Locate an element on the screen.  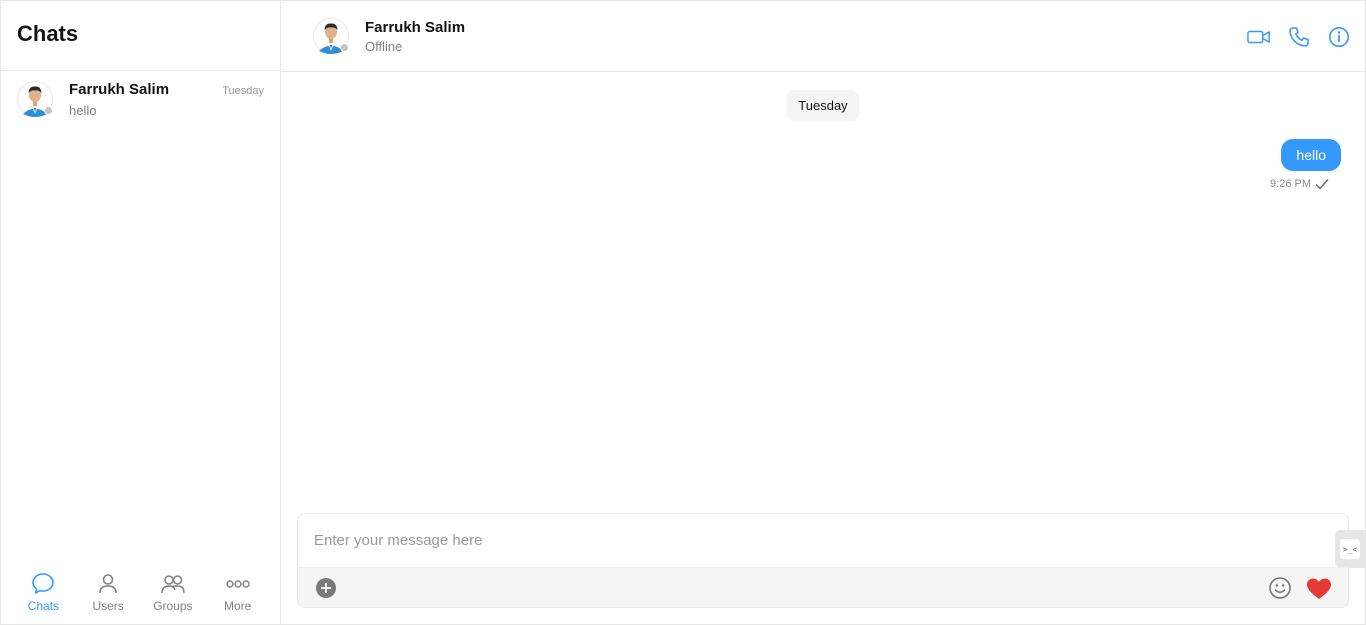
chat-list-item: Farrukh Salim hello Tuesday is located at coordinates (140, 99).